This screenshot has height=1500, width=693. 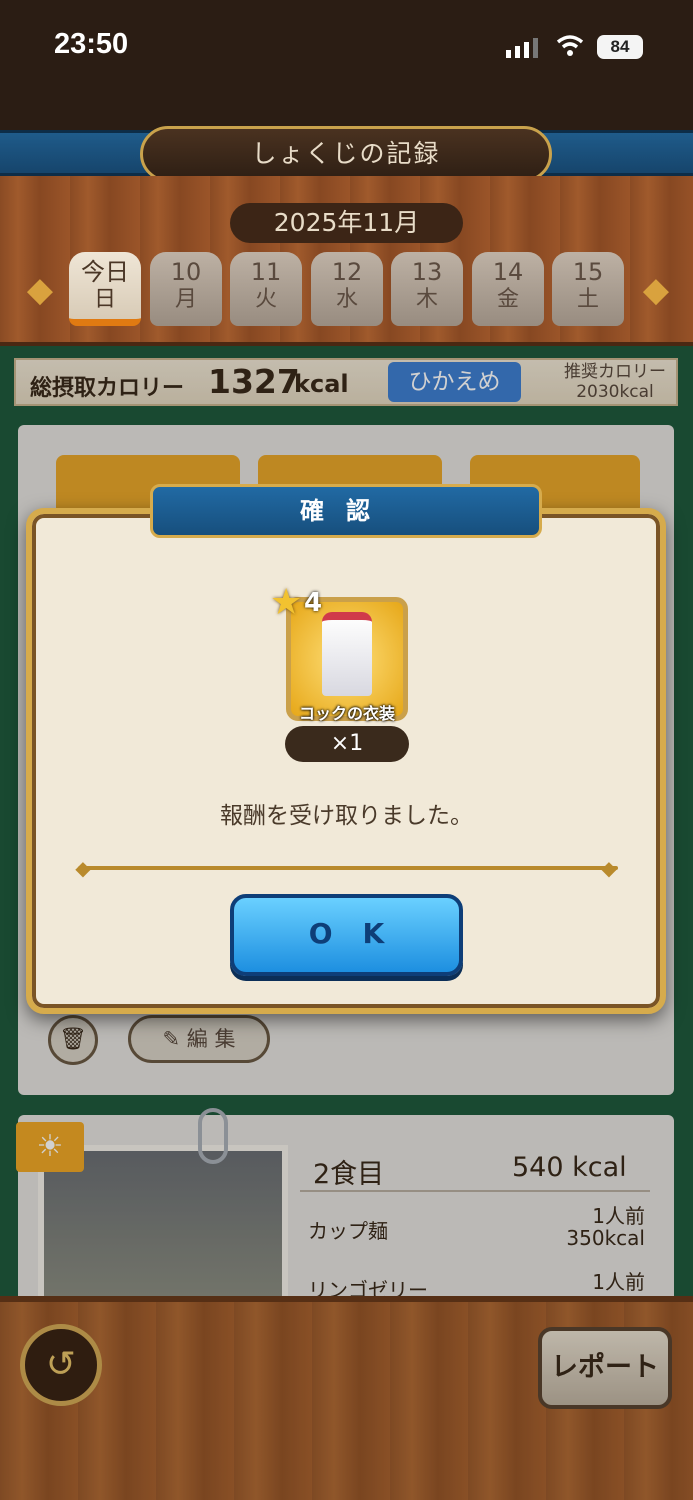 What do you see at coordinates (588, 289) in the screenshot?
I see `day-tab-15: 15 土` at bounding box center [588, 289].